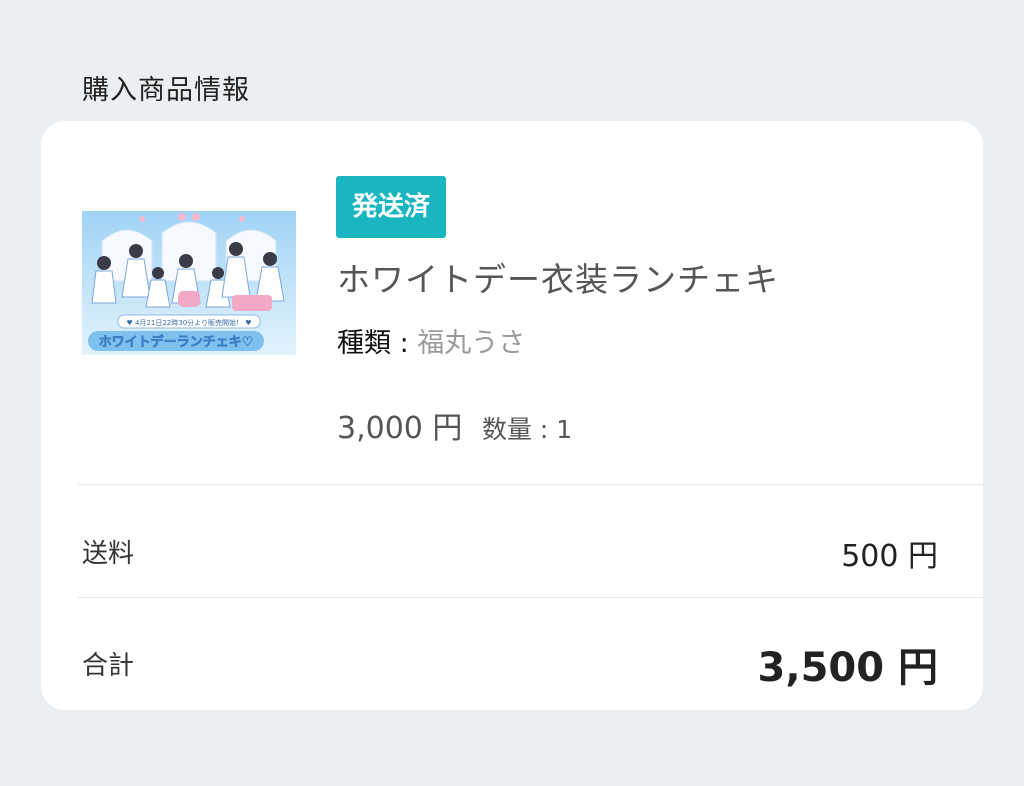 The height and width of the screenshot is (786, 1024). I want to click on product-thumbnail-image: ♥ 4月21日22時30分より販売開始！ ♥ ホワイトデーランチェキ♡, so click(189, 283).